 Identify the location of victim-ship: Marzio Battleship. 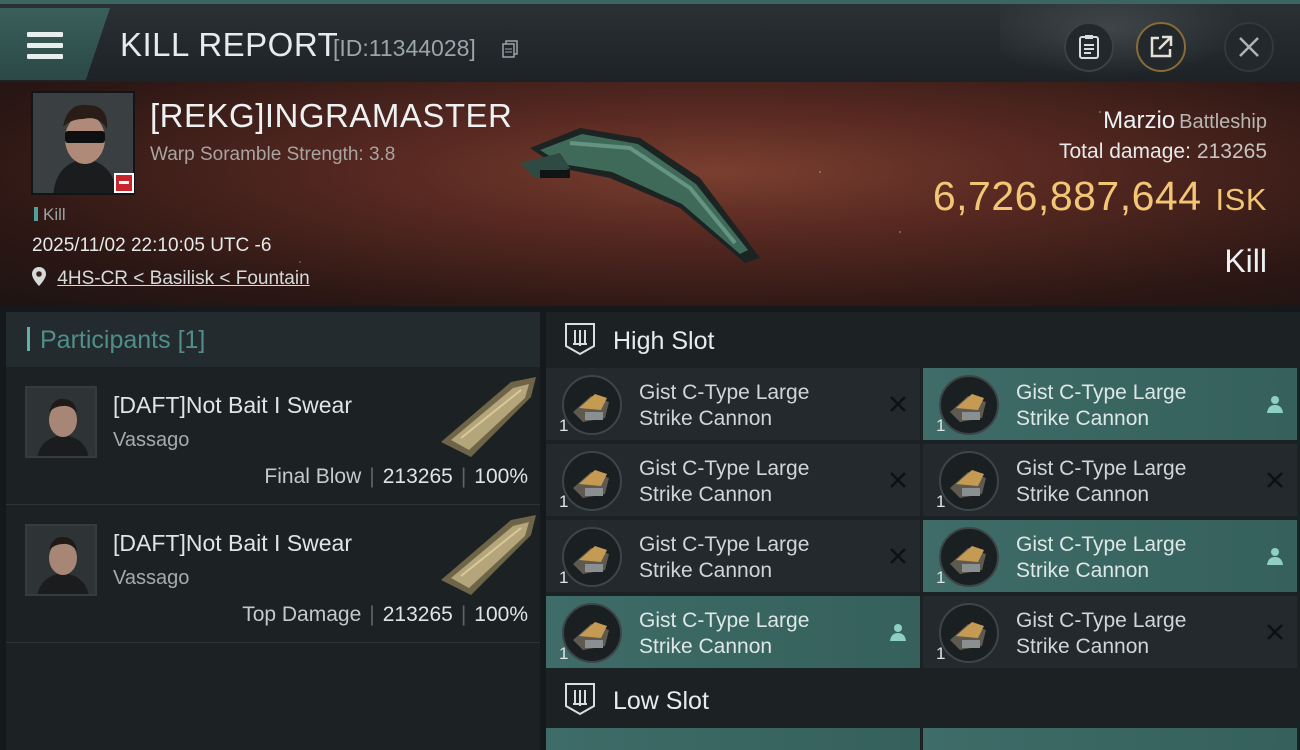
(1185, 121).